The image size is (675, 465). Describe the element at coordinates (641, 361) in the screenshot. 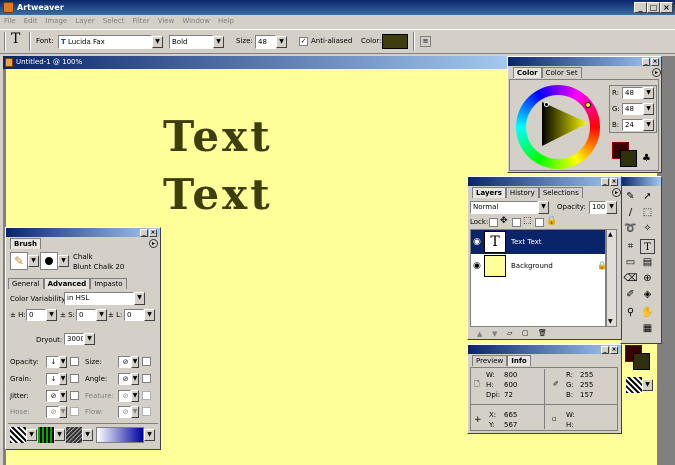

I see `toolbox-secondary-color` at that location.